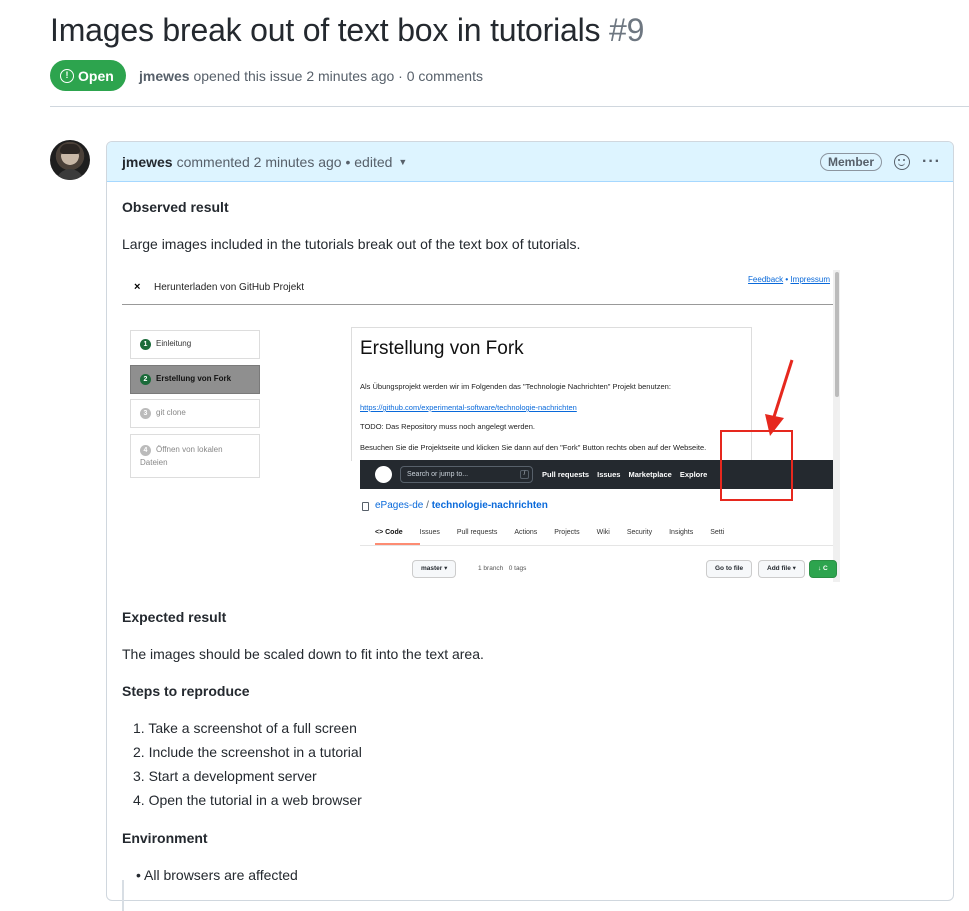 This screenshot has height=911, width=969. What do you see at coordinates (442, 348) in the screenshot?
I see `shot-heading: Erstellung von Fork` at bounding box center [442, 348].